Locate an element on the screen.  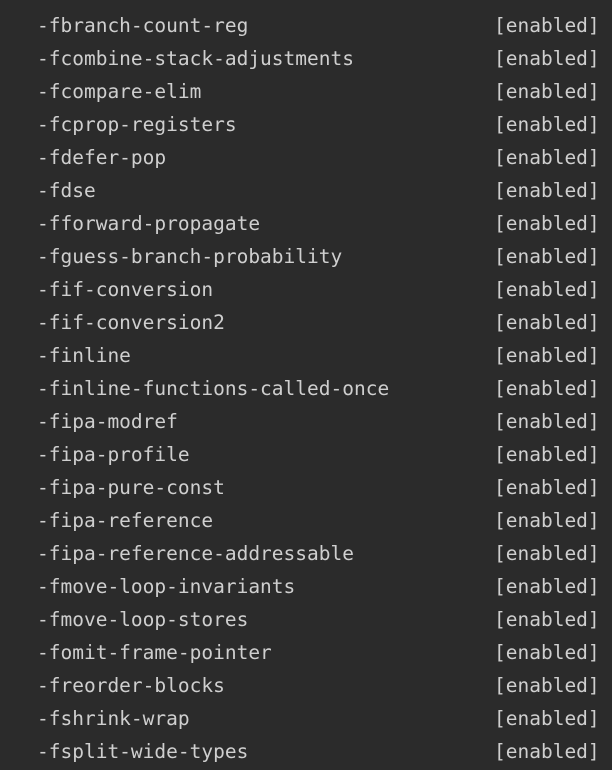
option-row: -fforward-propagate [enabled] is located at coordinates (306, 223).